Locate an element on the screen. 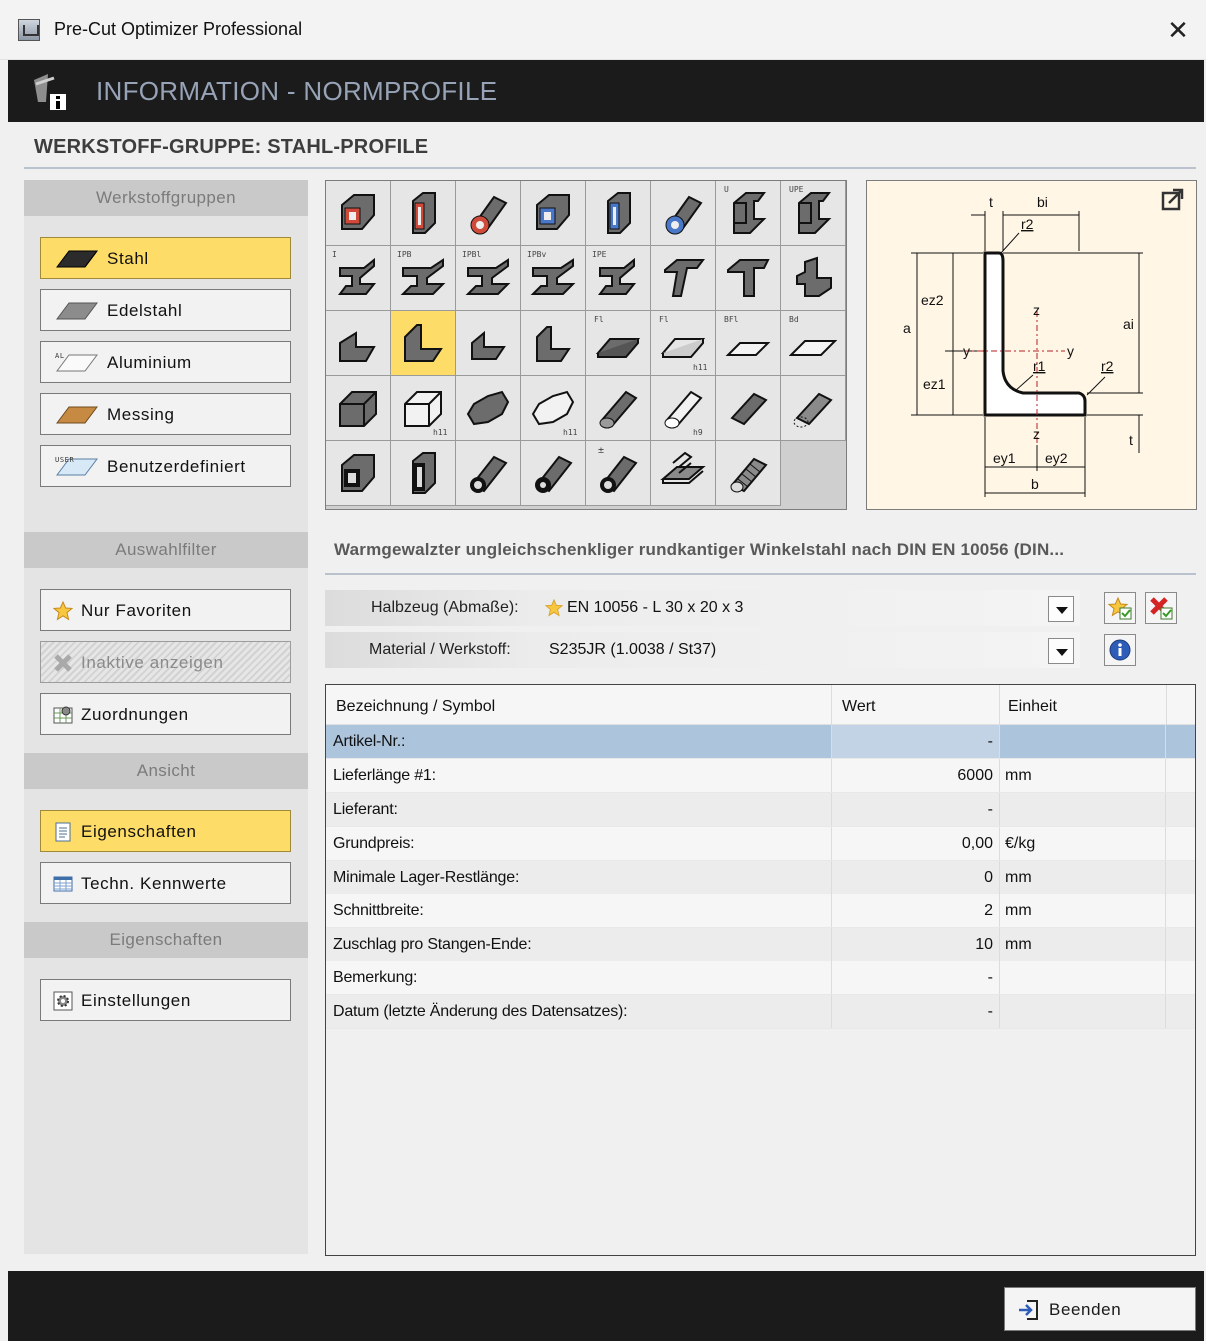 This screenshot has width=1206, height=1341. exit-door-icon is located at coordinates (1028, 1310).